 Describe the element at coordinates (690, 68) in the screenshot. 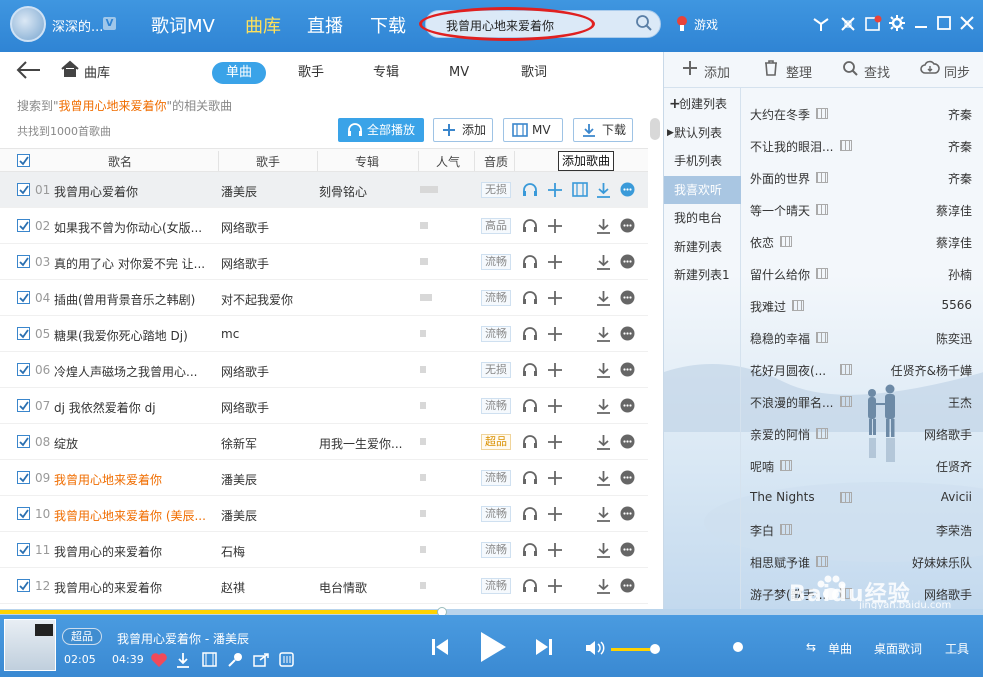

I see `plus-icon` at that location.